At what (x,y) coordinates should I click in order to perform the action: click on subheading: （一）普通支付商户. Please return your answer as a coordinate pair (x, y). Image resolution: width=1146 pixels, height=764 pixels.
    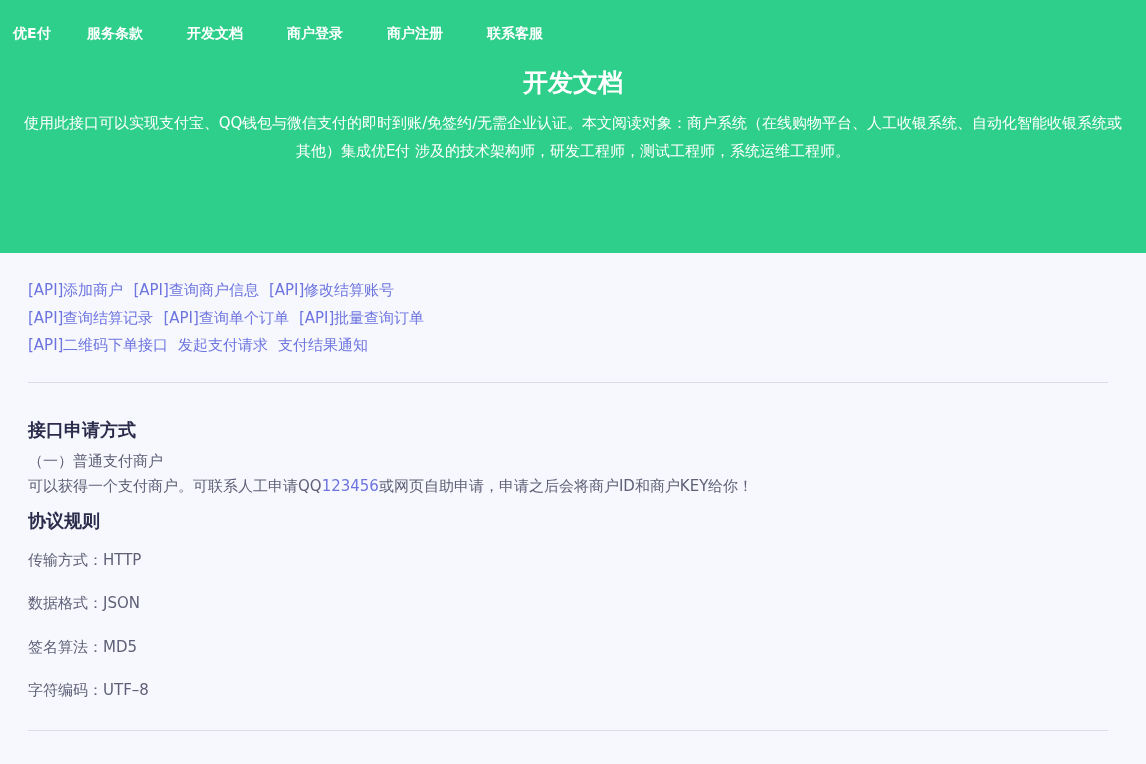
    Looking at the image, I should click on (96, 461).